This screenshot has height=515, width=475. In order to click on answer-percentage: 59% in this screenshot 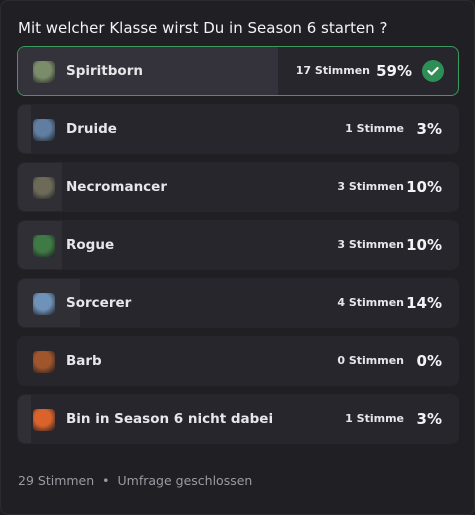, I will do `click(394, 71)`.